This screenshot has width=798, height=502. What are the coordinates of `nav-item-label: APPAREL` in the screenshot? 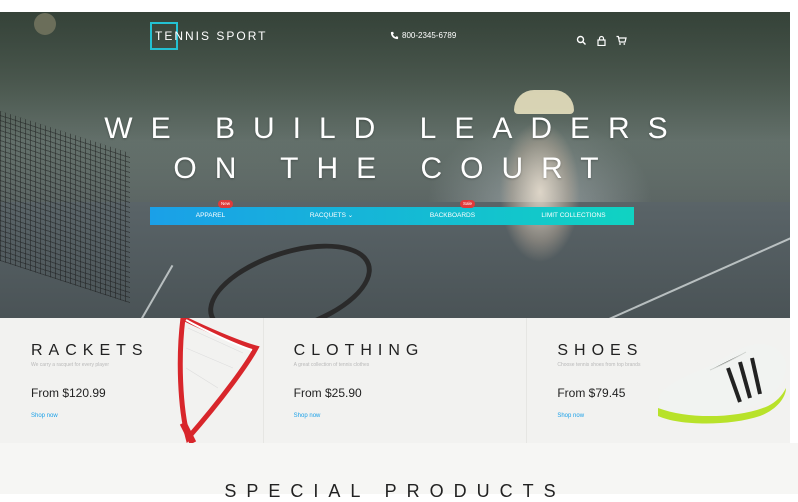 It's located at (210, 215).